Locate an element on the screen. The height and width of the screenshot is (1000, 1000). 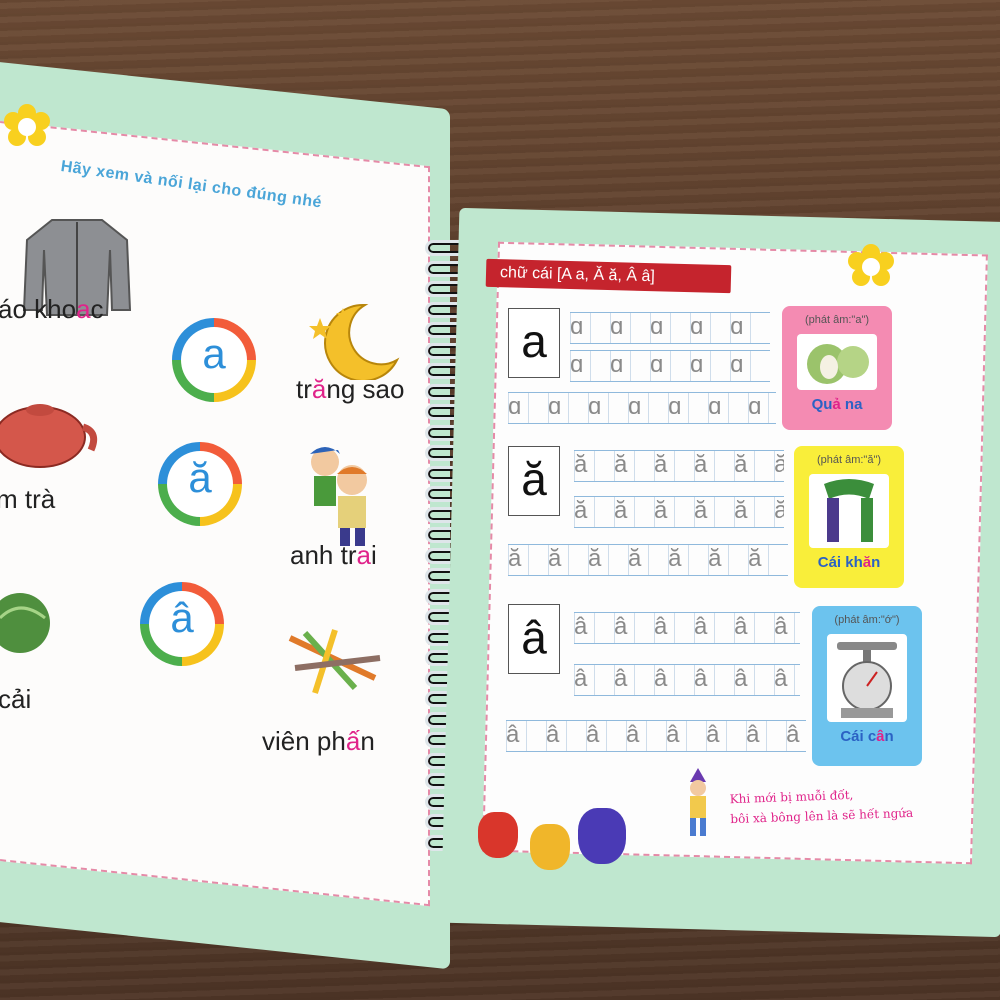
trace-row: â â â â â â â â â is located at coordinates (656, 736).